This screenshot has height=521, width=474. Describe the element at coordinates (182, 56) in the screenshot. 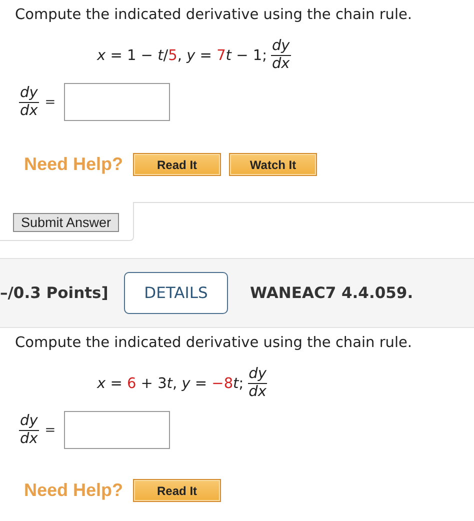

I see `equation-text: x = 1 − t/5, y = 7t − 1;` at that location.